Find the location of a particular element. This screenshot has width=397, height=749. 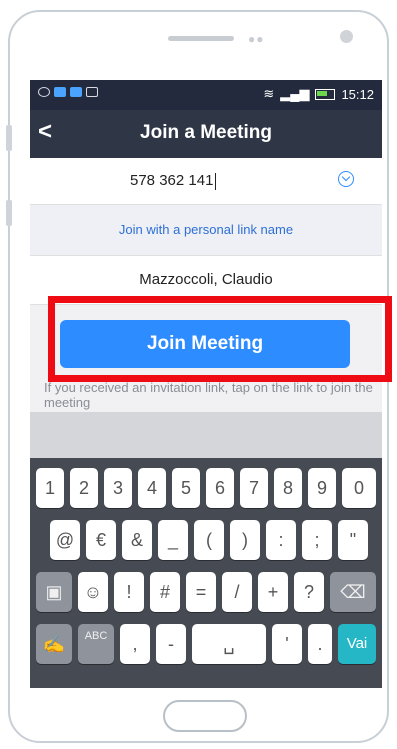

key-period: . is located at coordinates (320, 644).